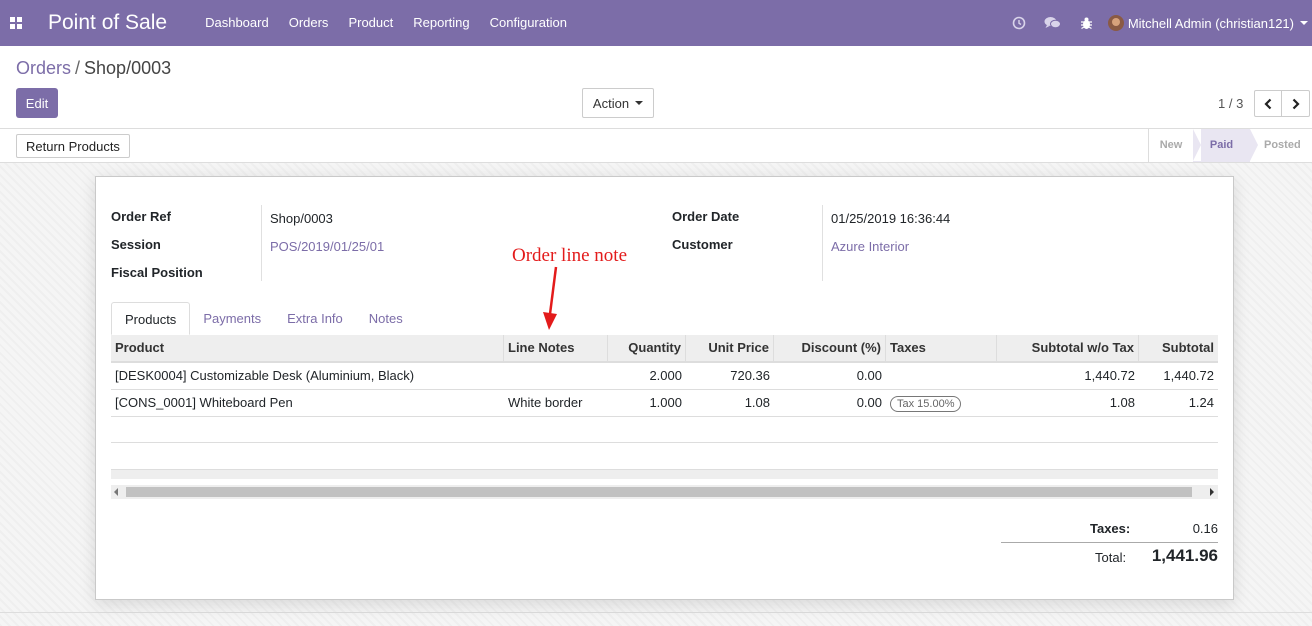  I want to click on statusbar: Return Products New Paid Posted, so click(656, 145).